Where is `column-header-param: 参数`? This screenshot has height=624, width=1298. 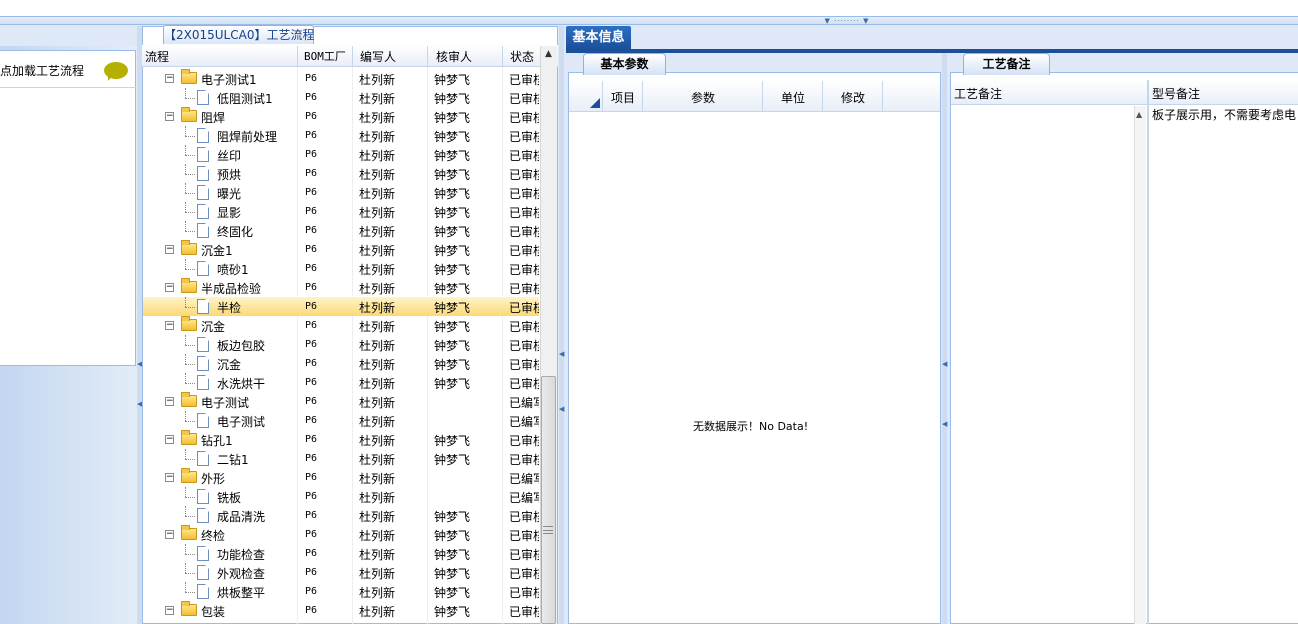
column-header-param: 参数 is located at coordinates (703, 97).